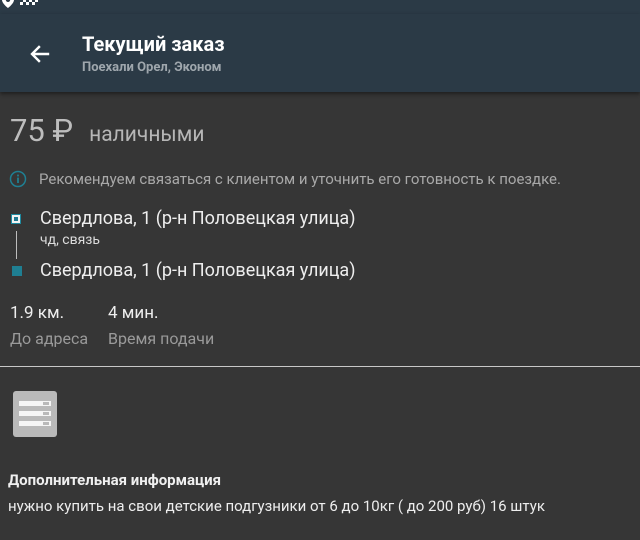 This screenshot has height=540, width=640. What do you see at coordinates (320, 53) in the screenshot?
I see `app-toolbar: Текущий заказ Поехали Орел, Эконом` at bounding box center [320, 53].